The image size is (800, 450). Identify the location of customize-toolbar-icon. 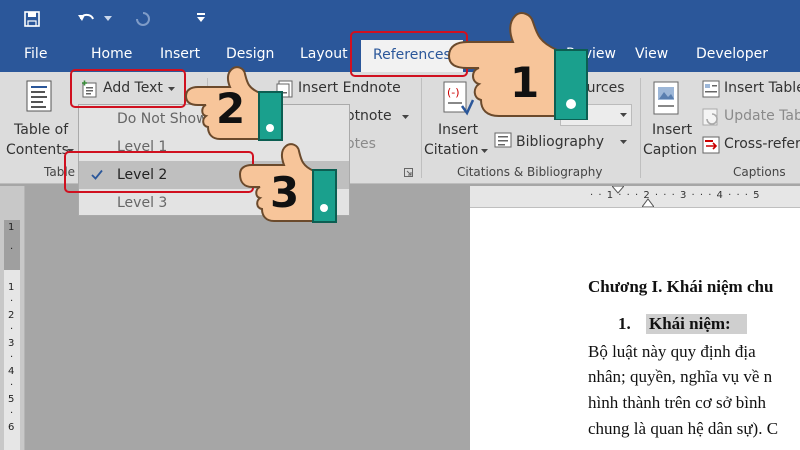
(201, 18).